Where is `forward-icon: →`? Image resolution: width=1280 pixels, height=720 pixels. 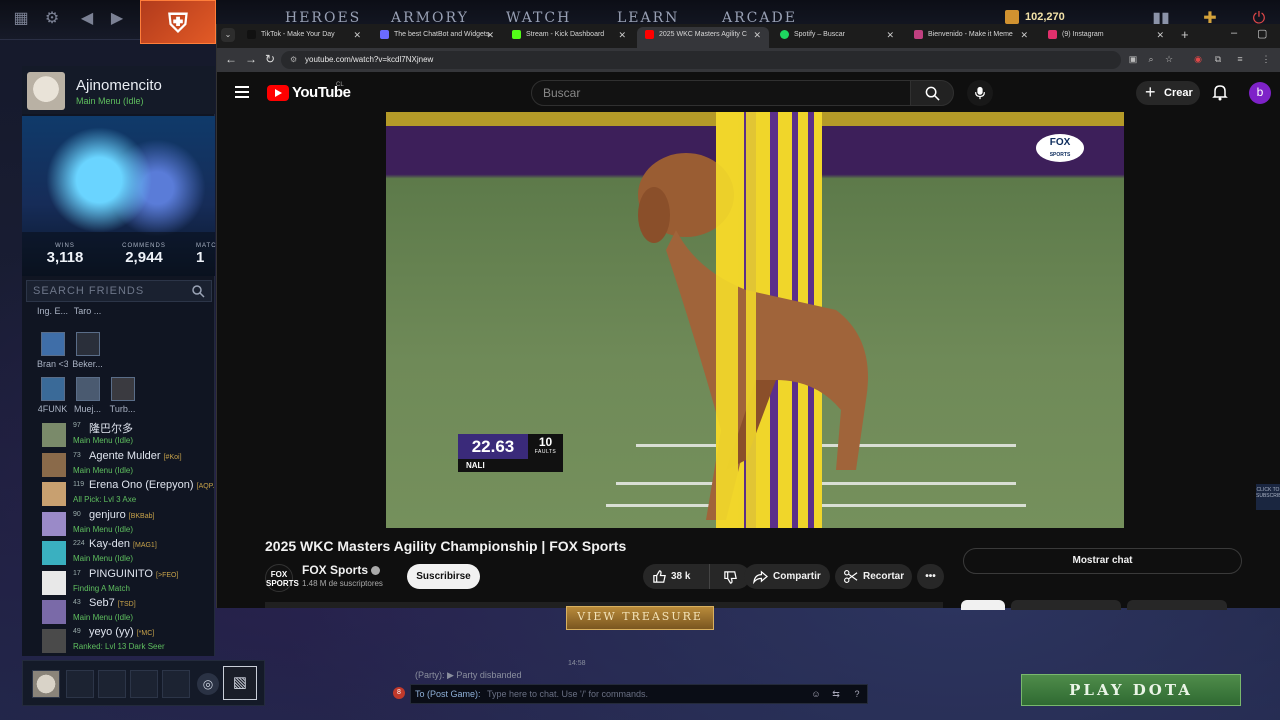 forward-icon: → is located at coordinates (251, 59).